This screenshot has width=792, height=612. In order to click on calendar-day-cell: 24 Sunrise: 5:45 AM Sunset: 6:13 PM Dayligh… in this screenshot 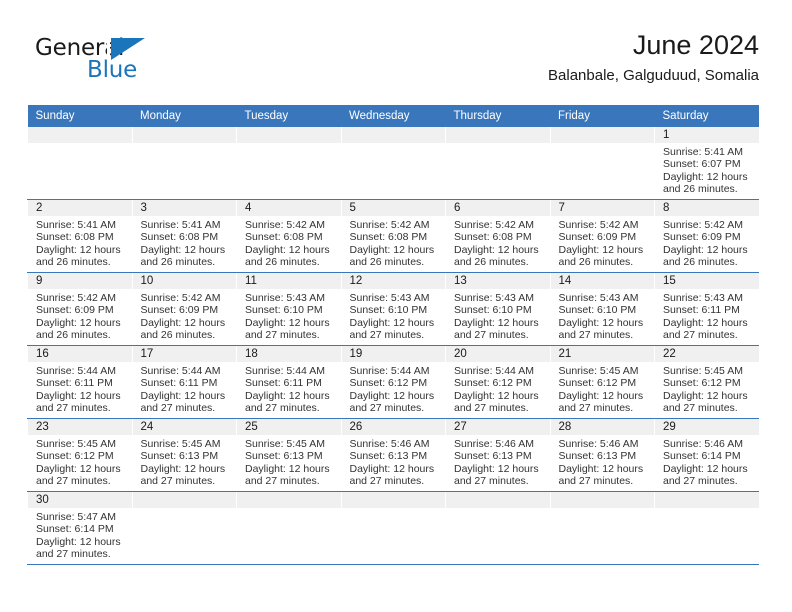, I will do `click(184, 455)`.